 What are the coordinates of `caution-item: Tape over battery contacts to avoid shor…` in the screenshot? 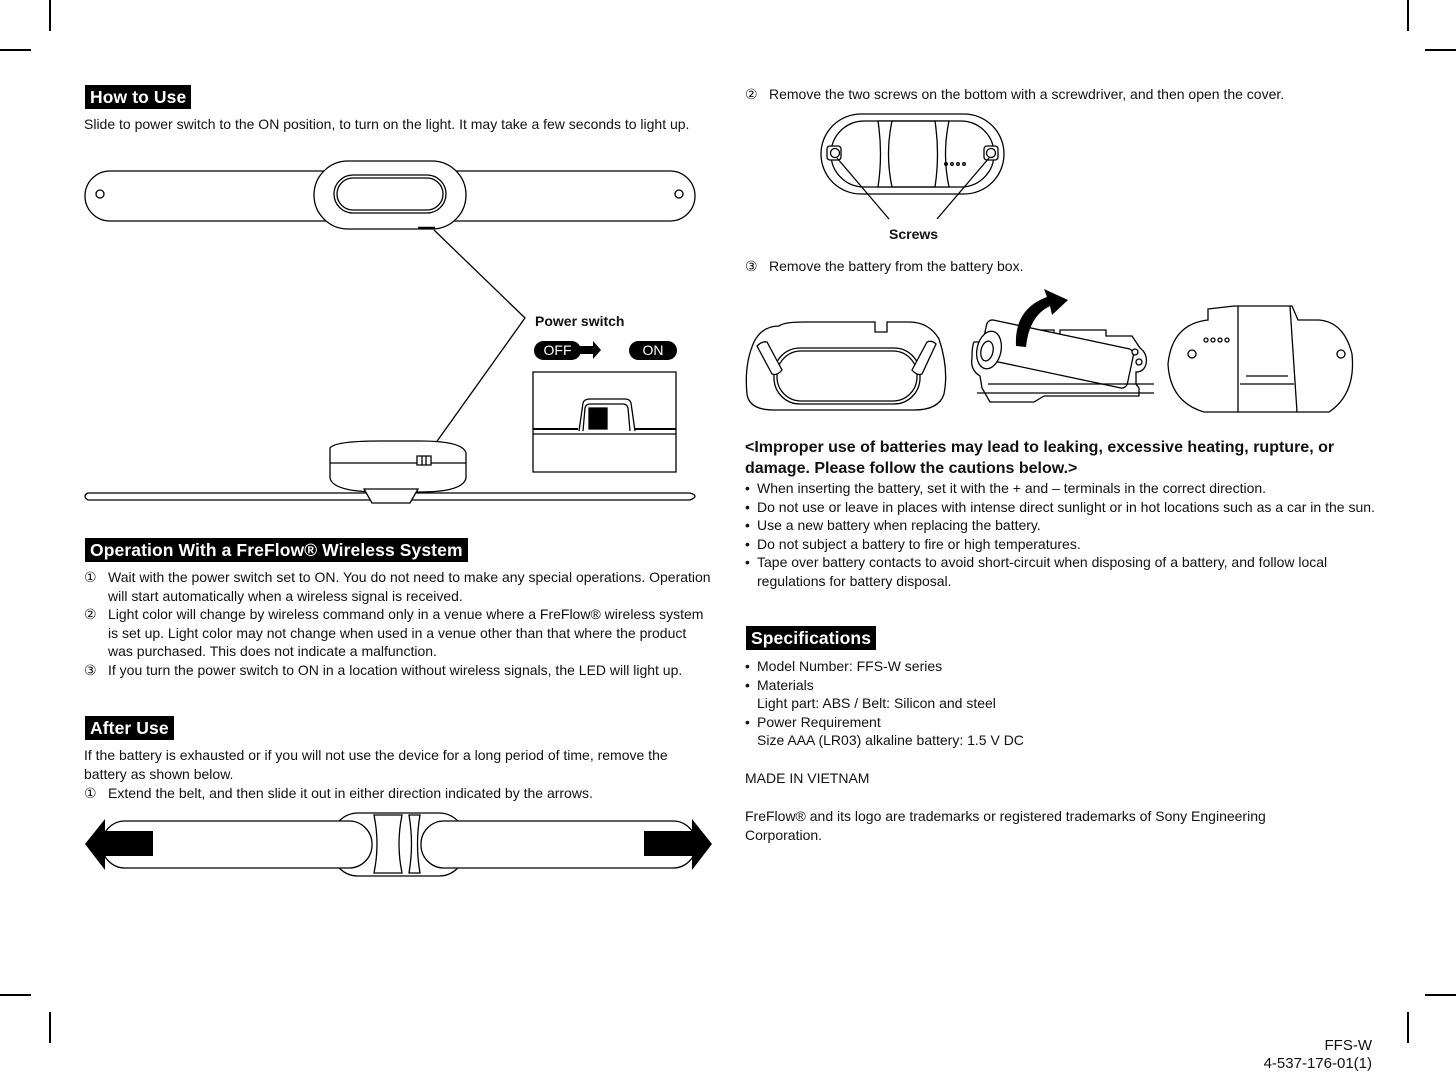 It's located at (1060, 571).